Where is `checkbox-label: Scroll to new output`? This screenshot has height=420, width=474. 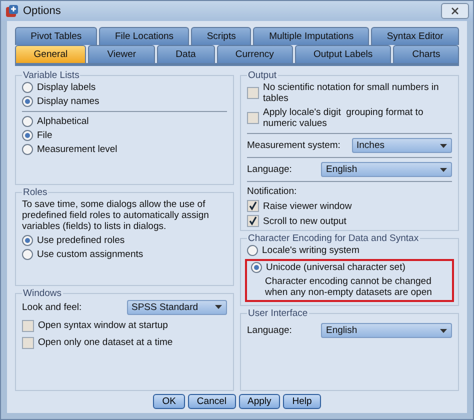 checkbox-label: Scroll to new output is located at coordinates (304, 221).